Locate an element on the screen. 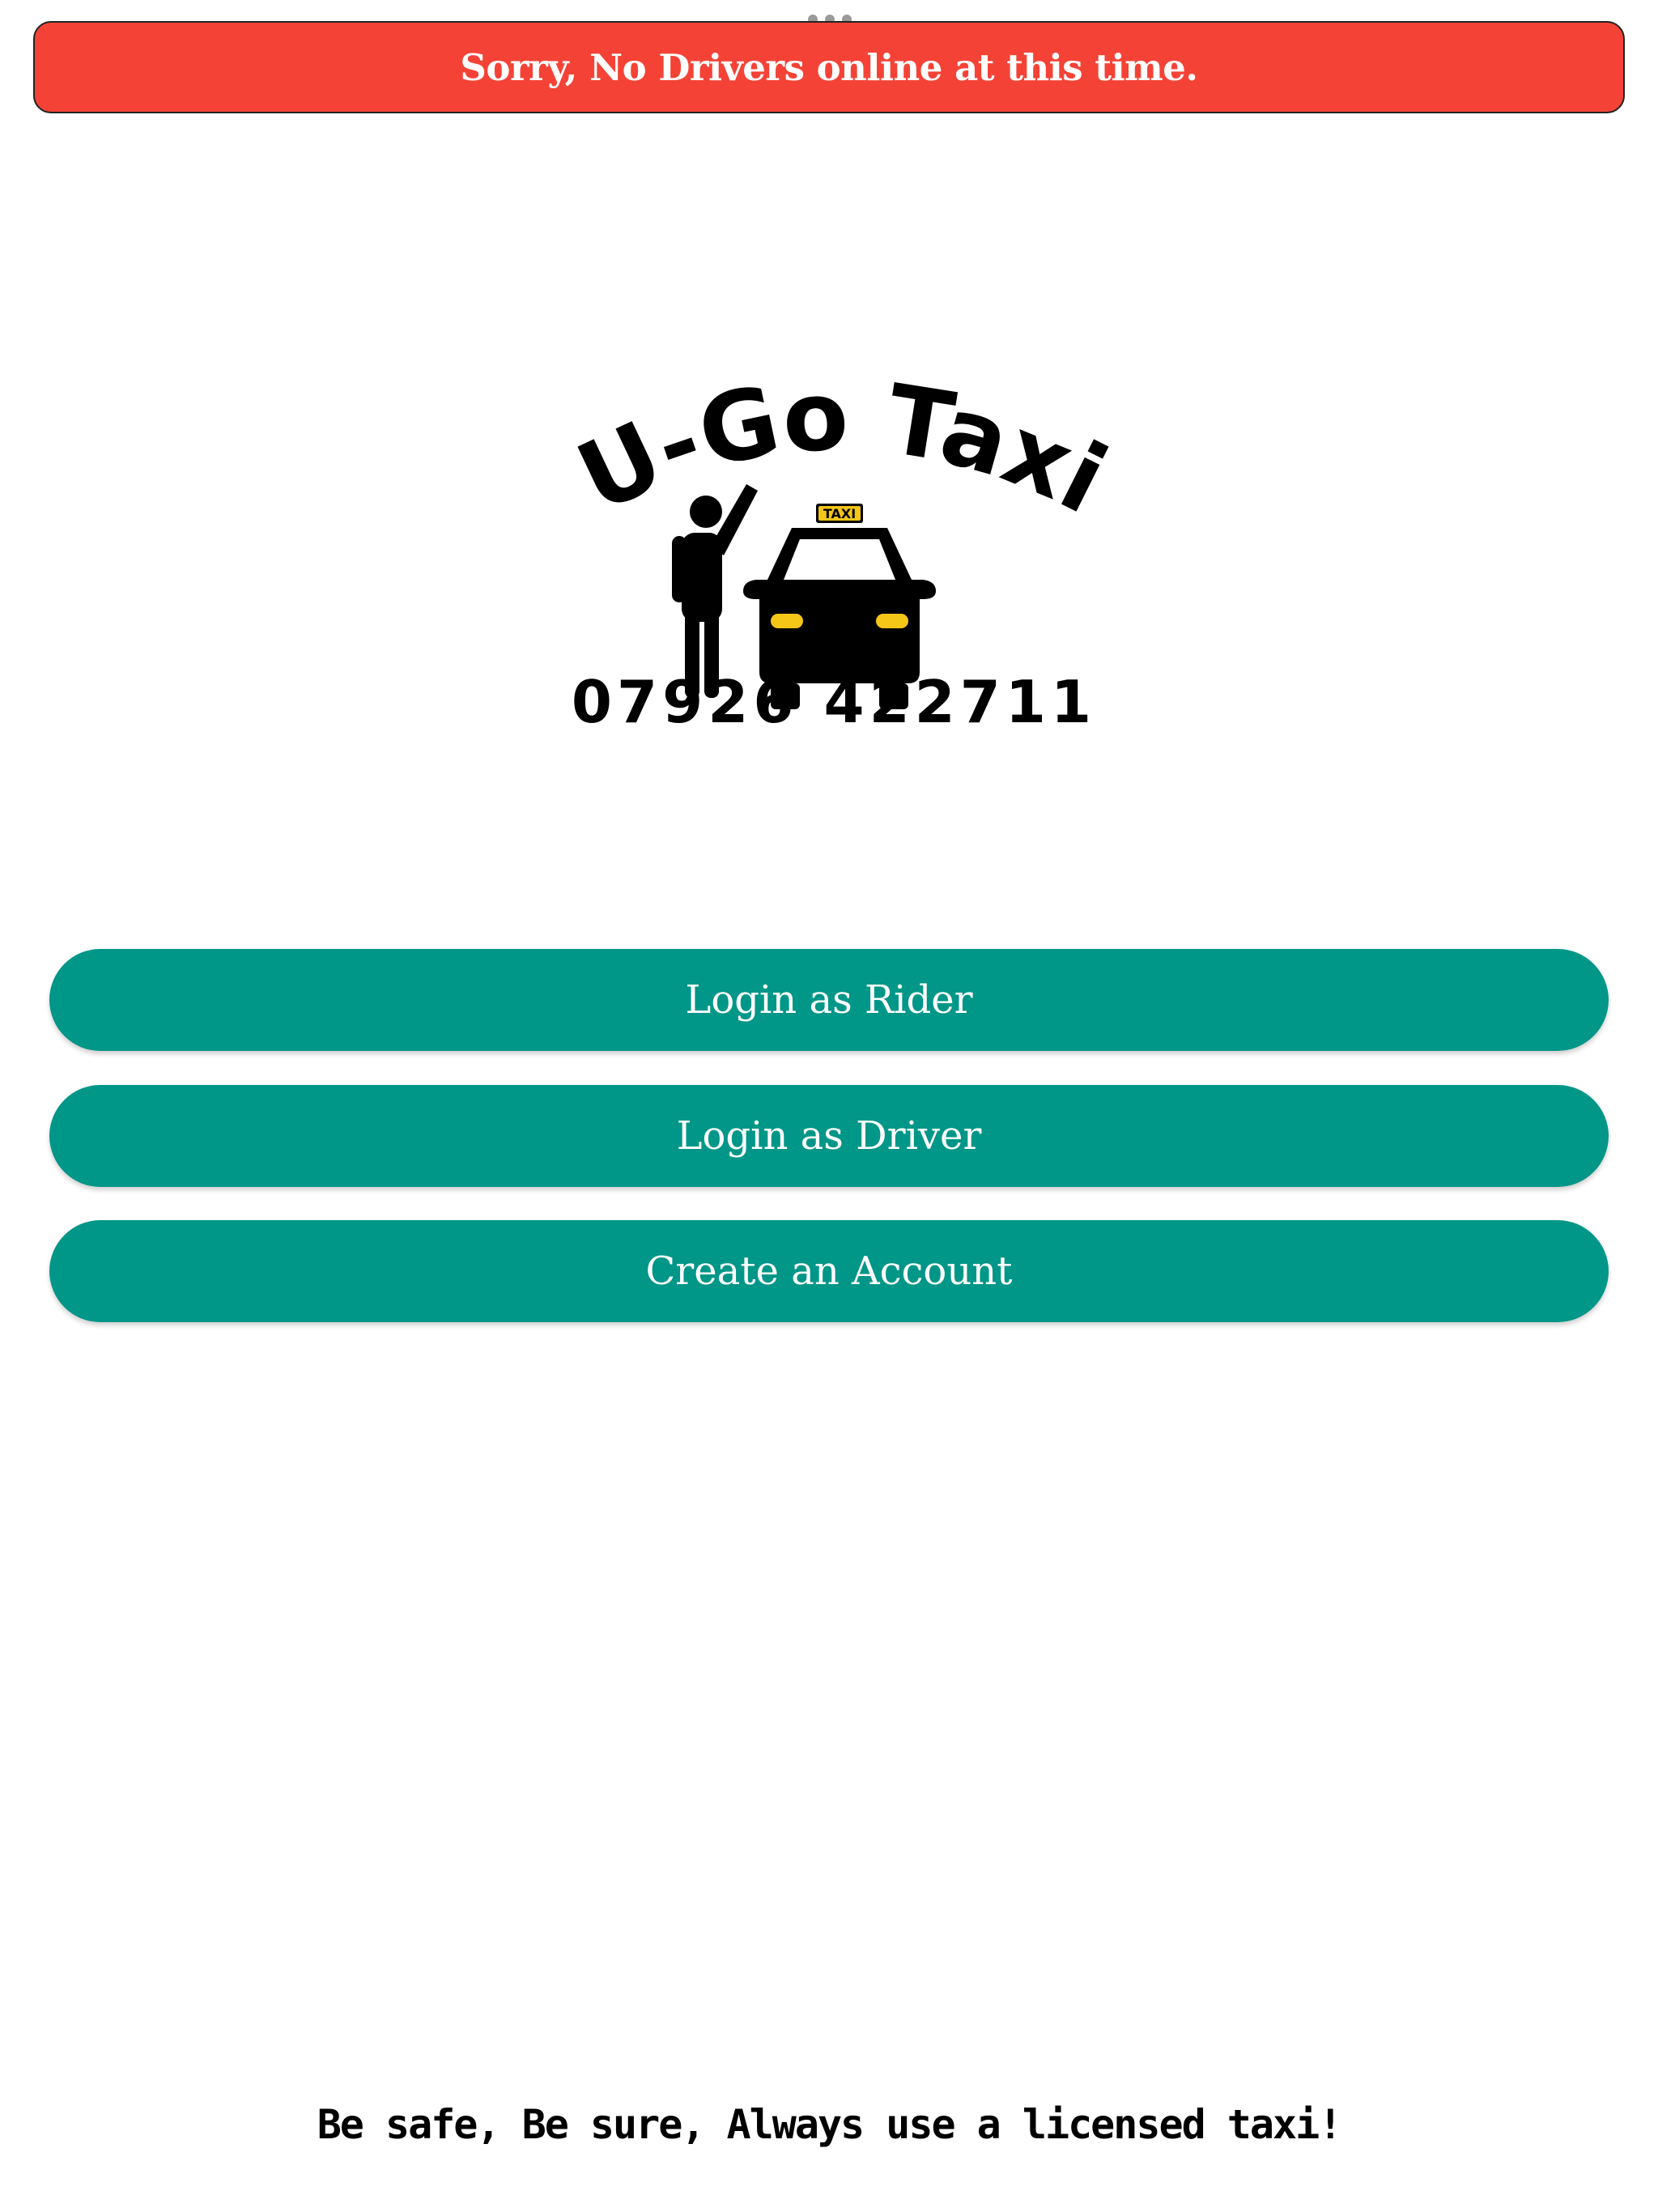 Image resolution: width=1658 pixels, height=2212 pixels. login-as-rider-button: Login as Rider is located at coordinates (829, 1000).